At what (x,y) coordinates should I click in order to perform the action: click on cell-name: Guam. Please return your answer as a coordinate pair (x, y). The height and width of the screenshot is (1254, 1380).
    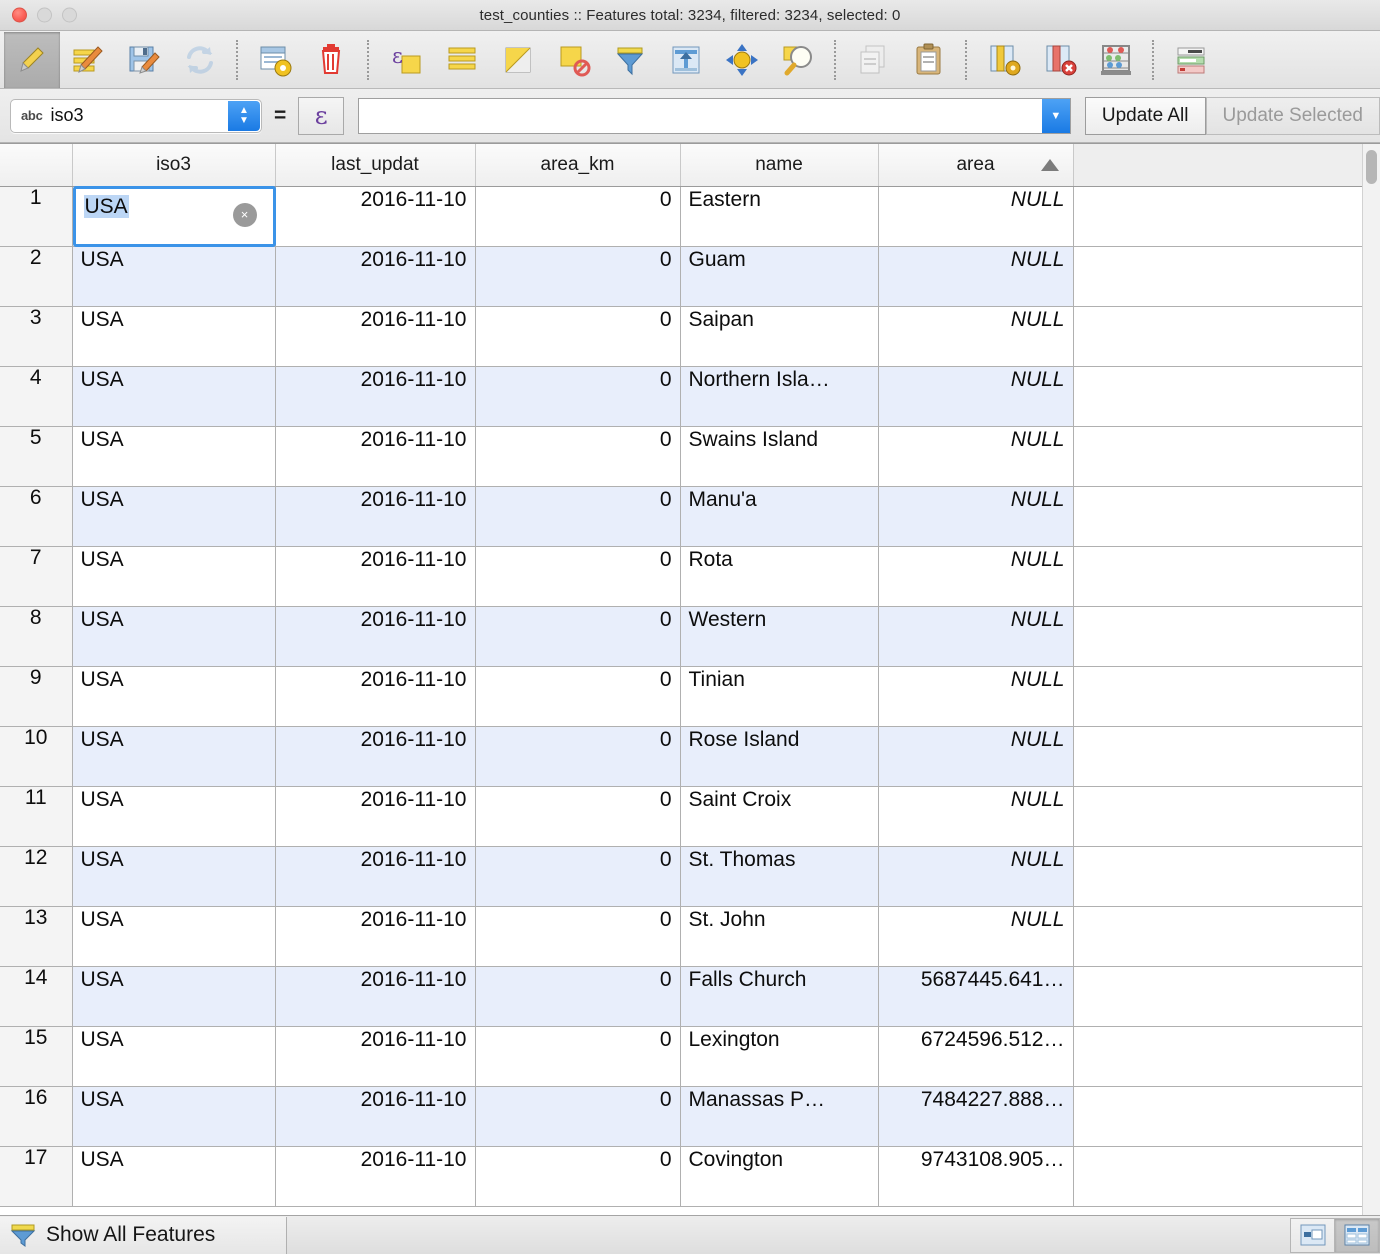
    Looking at the image, I should click on (779, 276).